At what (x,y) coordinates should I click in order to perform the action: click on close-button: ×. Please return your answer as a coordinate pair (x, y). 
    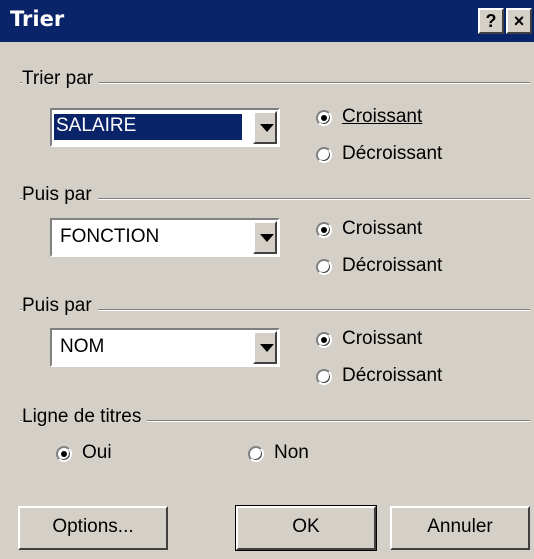
    Looking at the image, I should click on (519, 21).